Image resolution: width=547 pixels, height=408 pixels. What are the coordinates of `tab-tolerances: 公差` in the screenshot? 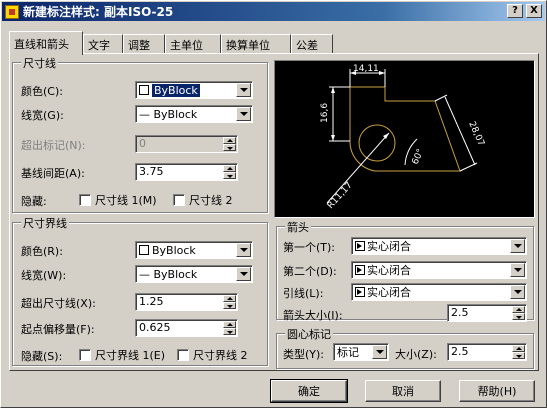 It's located at (312, 44).